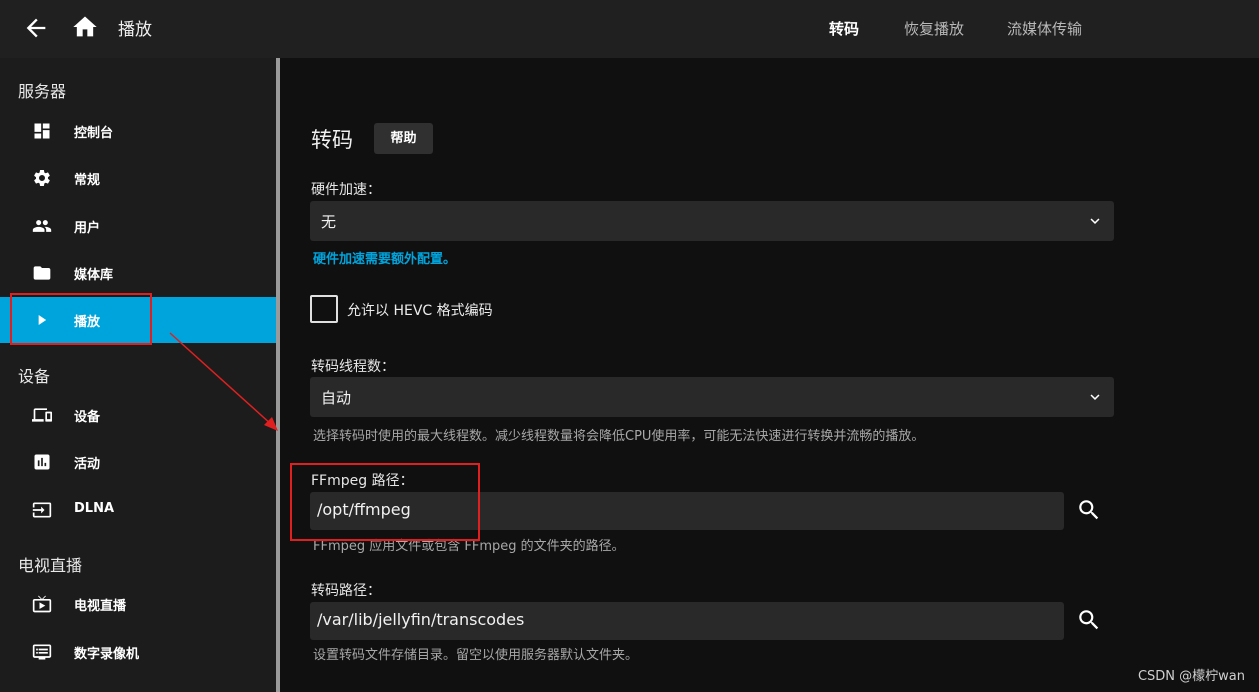 This screenshot has height=692, width=1259. What do you see at coordinates (712, 221) in the screenshot?
I see `hw-accel-select: 无` at bounding box center [712, 221].